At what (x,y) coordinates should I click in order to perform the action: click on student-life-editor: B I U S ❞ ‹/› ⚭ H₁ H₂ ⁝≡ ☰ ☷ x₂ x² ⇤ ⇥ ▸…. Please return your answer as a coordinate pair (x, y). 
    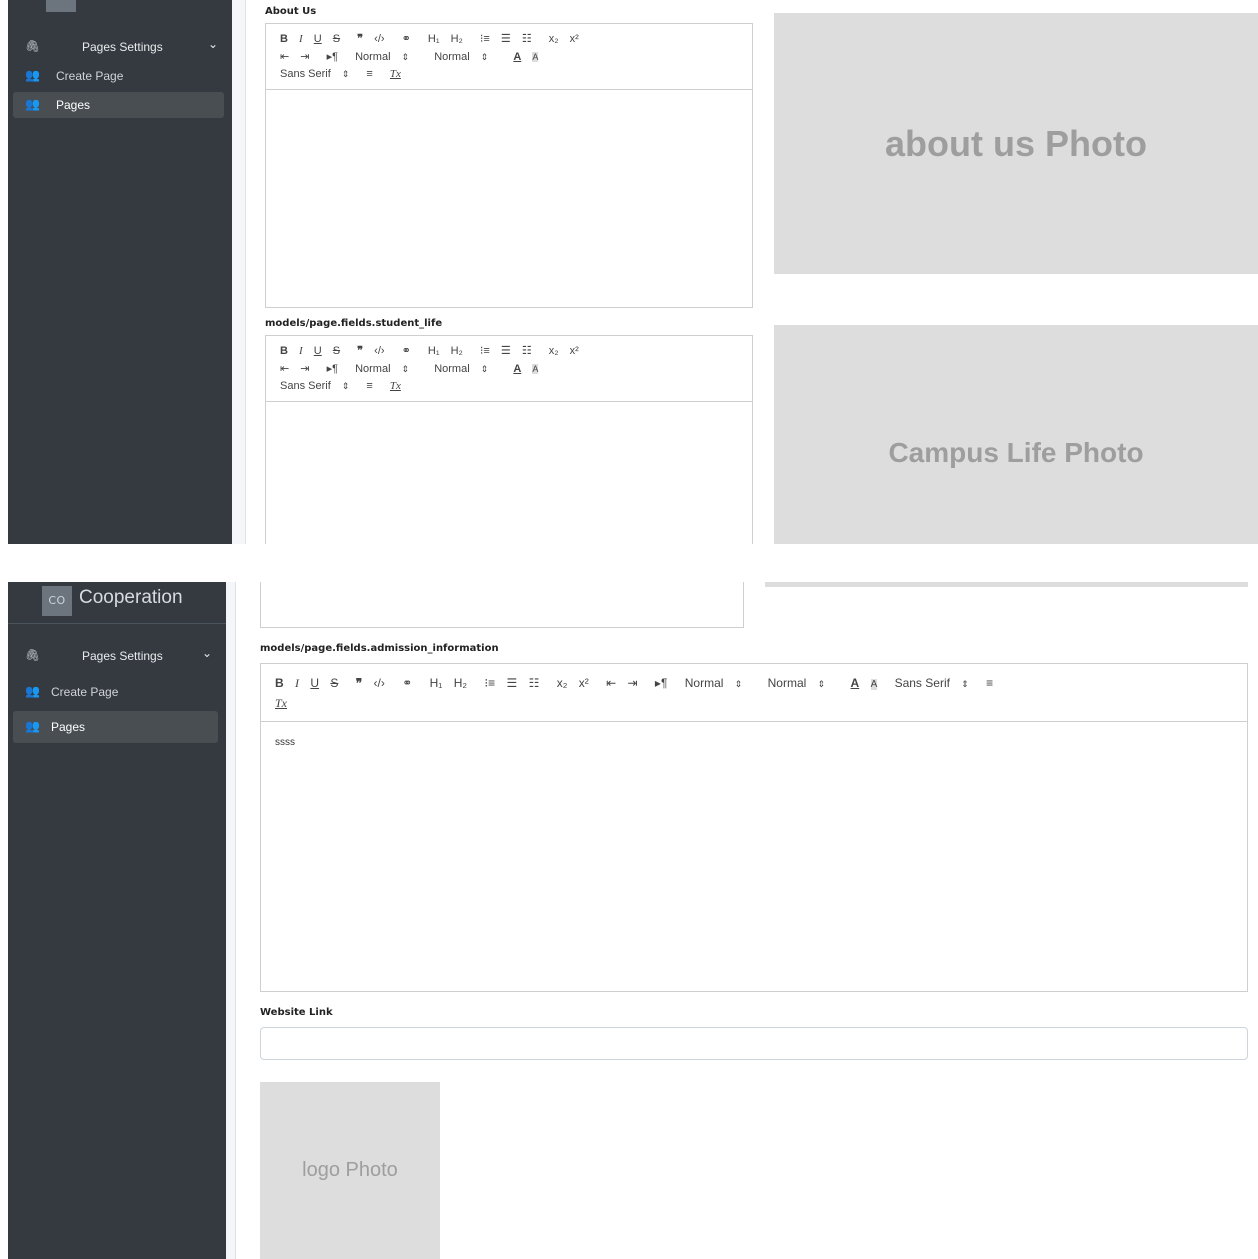
    Looking at the image, I should click on (509, 439).